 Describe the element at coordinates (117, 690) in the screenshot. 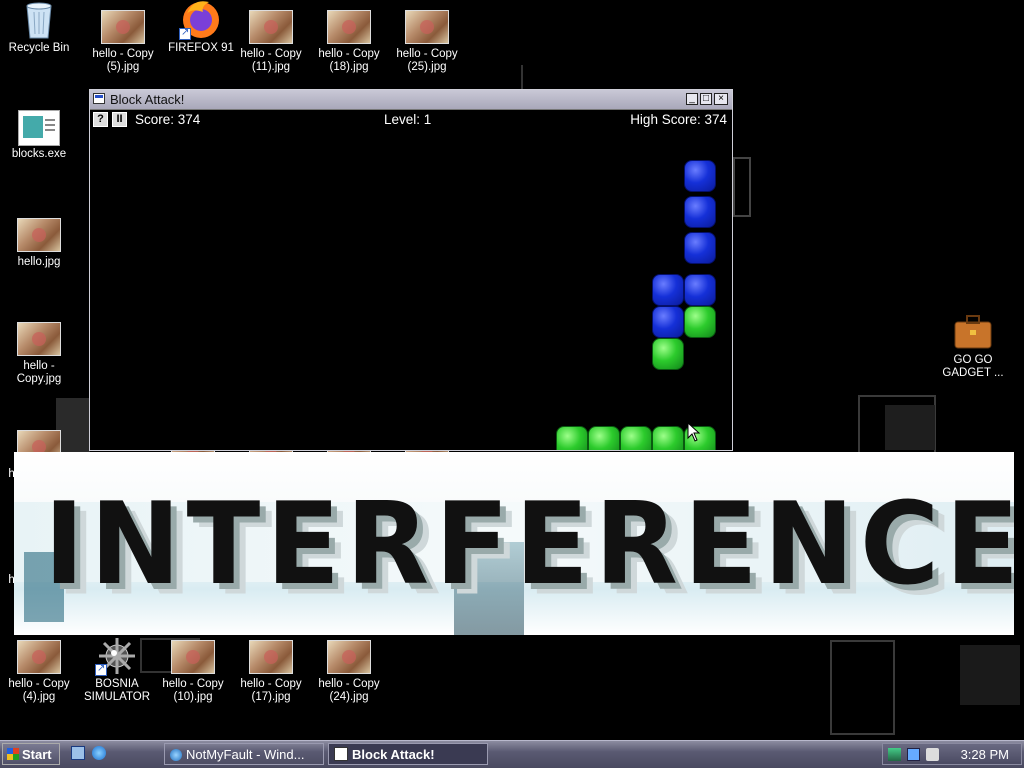

I see `desktop-icon-label: BOSNIA SIMULATOR` at that location.